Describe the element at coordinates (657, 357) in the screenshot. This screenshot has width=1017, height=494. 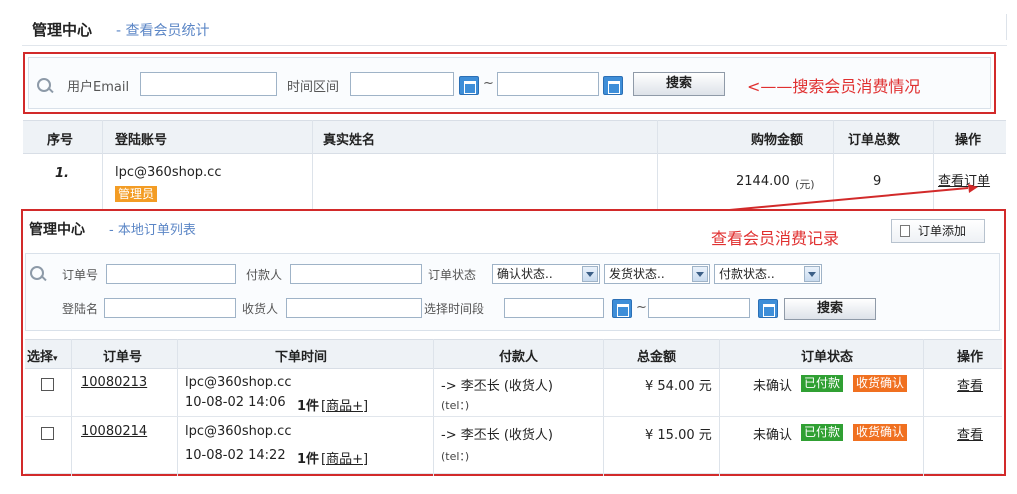
I see `col-total: 总金额` at that location.